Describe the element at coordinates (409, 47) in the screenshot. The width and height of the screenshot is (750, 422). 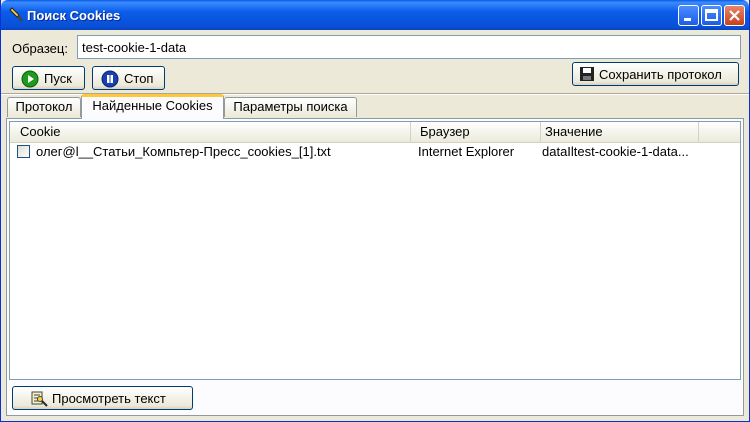
I see `sample-input` at that location.